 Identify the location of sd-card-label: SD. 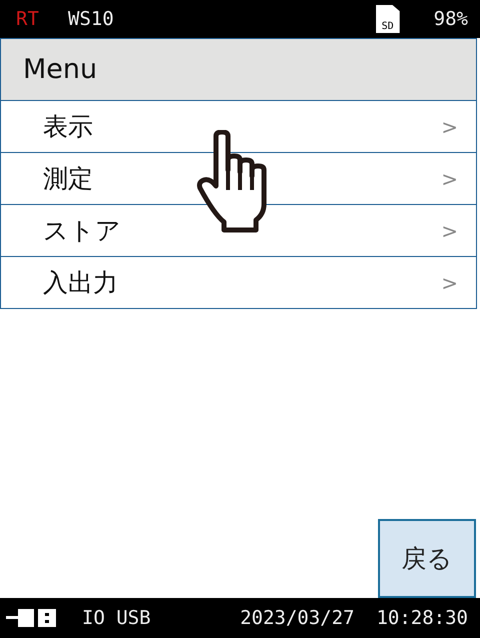
(388, 19).